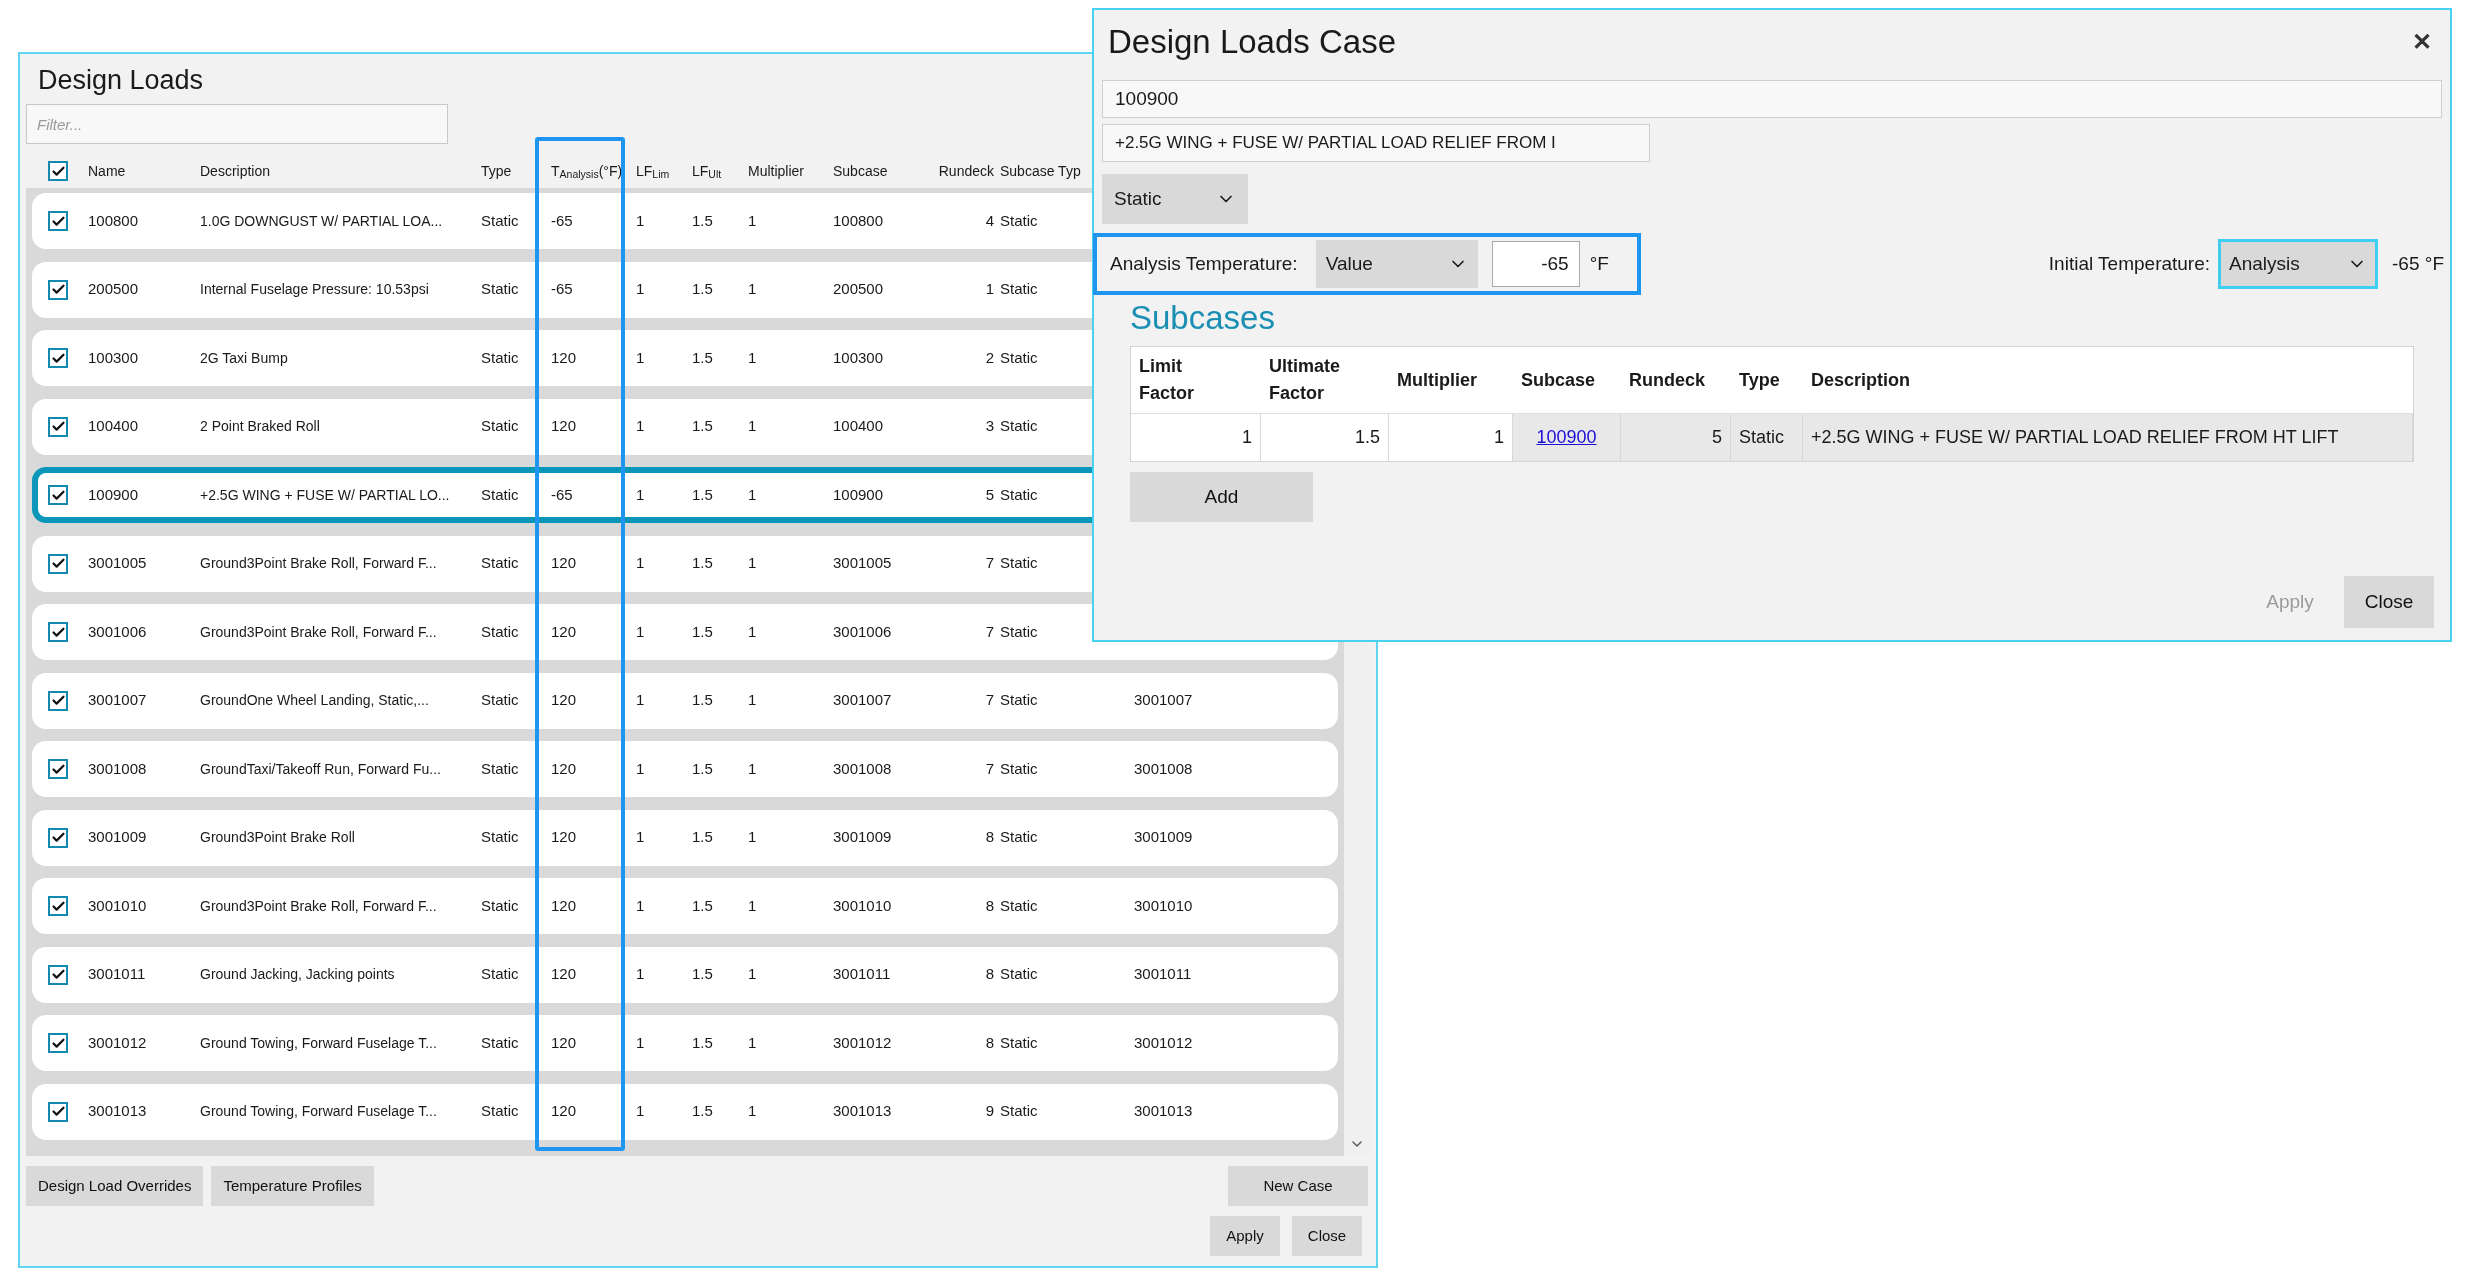  What do you see at coordinates (114, 220) in the screenshot?
I see `table-cell-text: 100800` at bounding box center [114, 220].